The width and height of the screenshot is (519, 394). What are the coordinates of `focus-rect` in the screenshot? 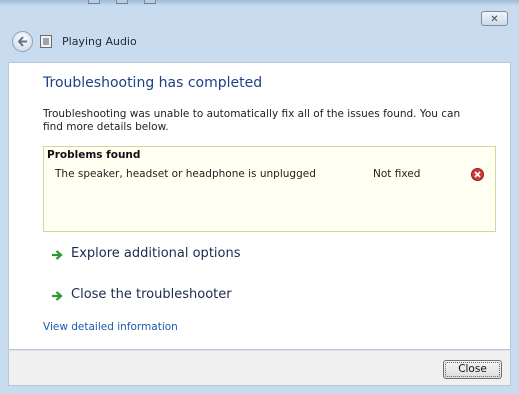 It's located at (472, 369).